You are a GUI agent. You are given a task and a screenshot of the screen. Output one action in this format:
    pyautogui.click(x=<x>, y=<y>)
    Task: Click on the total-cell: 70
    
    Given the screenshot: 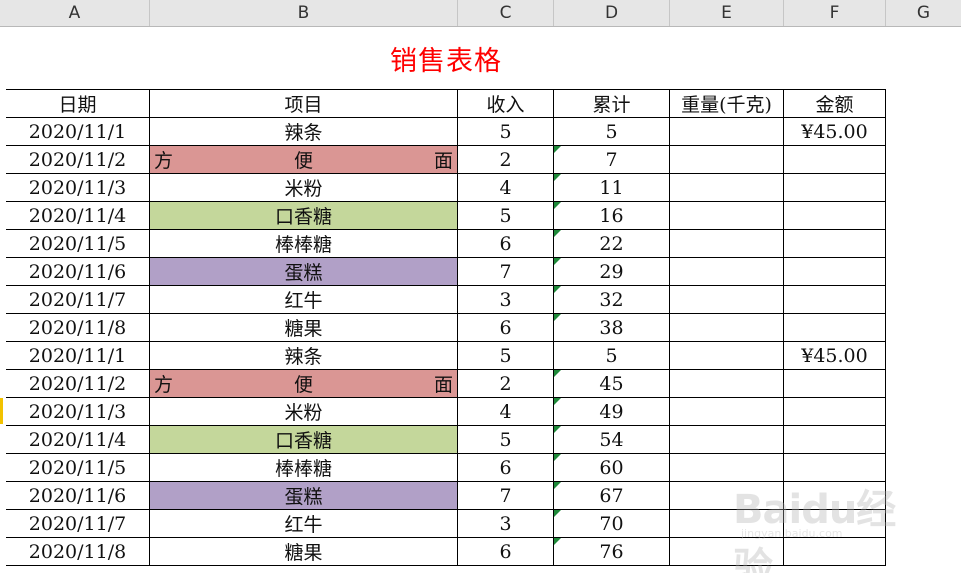 What is the action you would take?
    pyautogui.click(x=612, y=524)
    